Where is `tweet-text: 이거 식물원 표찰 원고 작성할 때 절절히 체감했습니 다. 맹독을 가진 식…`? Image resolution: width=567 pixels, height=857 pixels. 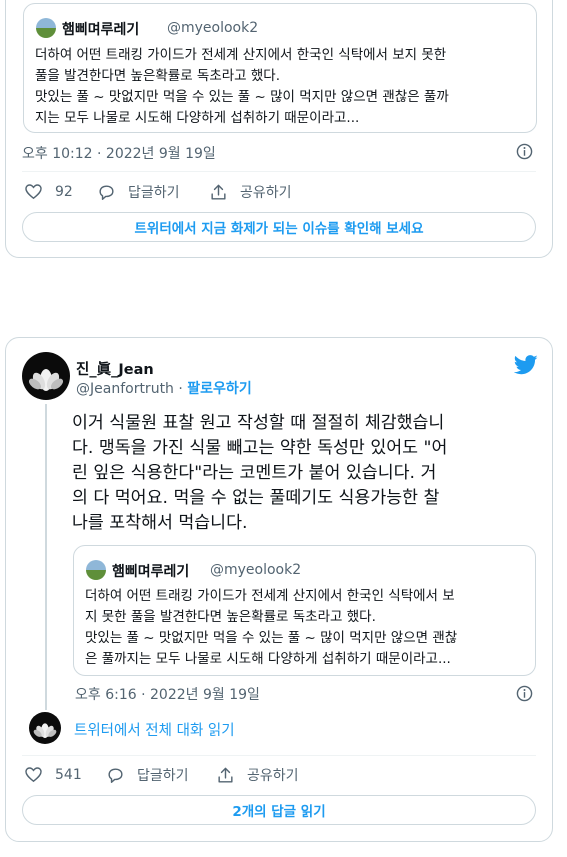 tweet-text: 이거 식물원 표찰 원고 작성할 때 절절히 체감했습니 다. 맹독을 가진 식… is located at coordinates (260, 473).